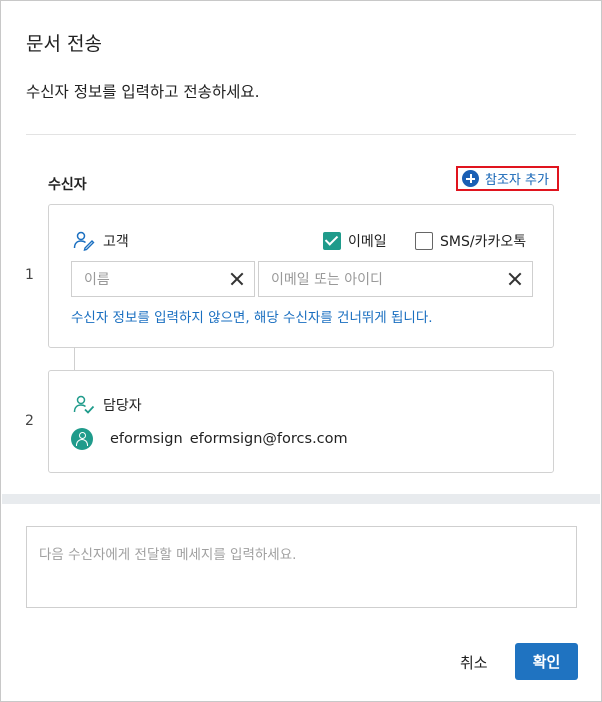 This screenshot has width=602, height=702. Describe the element at coordinates (84, 404) in the screenshot. I see `user-check-icon` at that location.